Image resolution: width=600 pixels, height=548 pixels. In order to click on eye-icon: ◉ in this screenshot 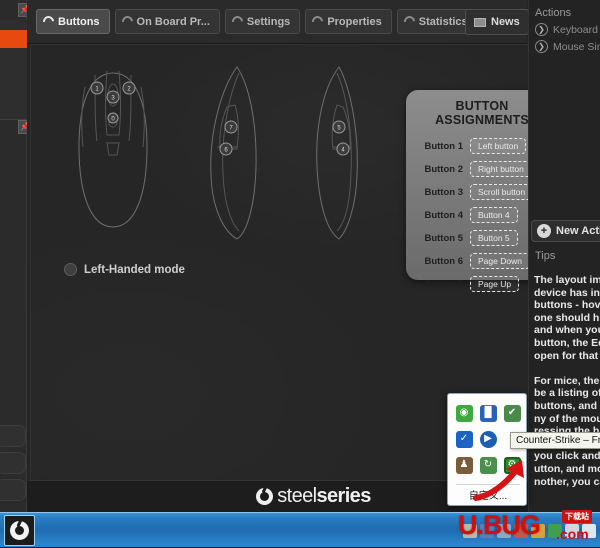, I will do `click(464, 413)`.